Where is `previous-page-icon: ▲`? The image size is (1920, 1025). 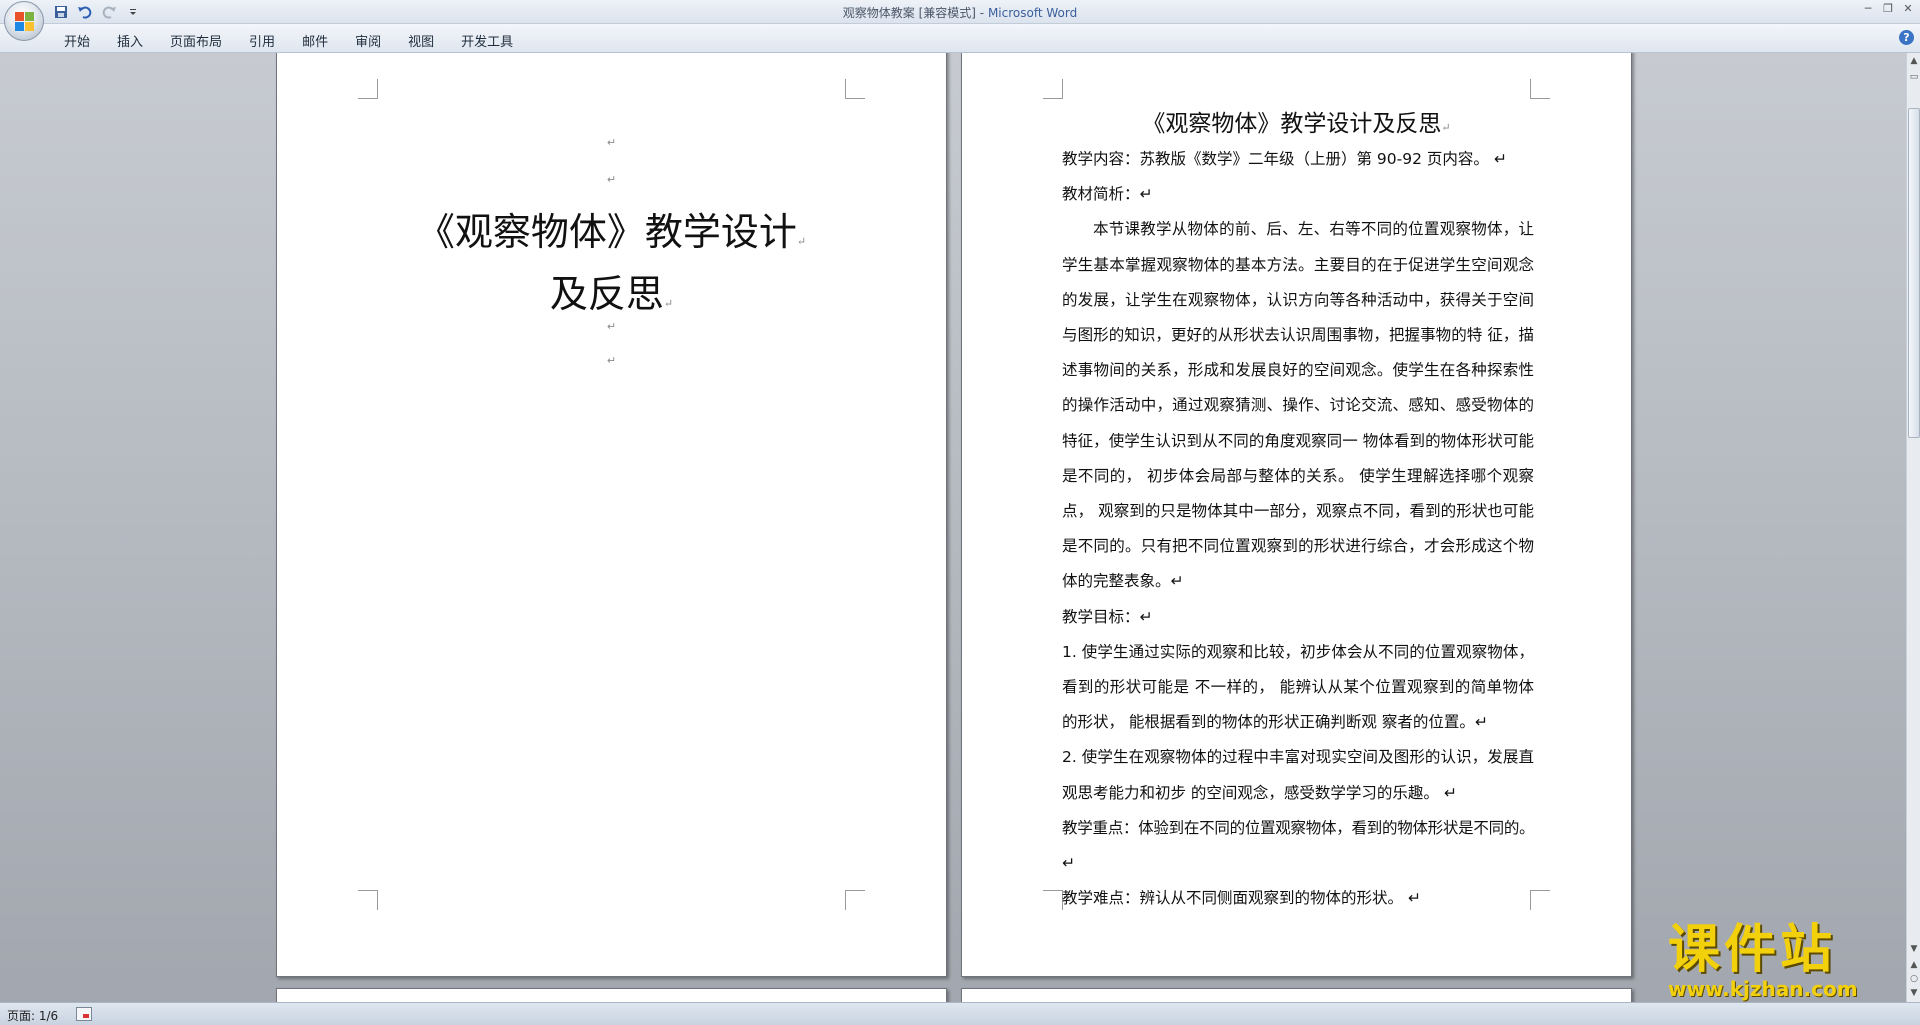 previous-page-icon: ▲ is located at coordinates (1914, 965).